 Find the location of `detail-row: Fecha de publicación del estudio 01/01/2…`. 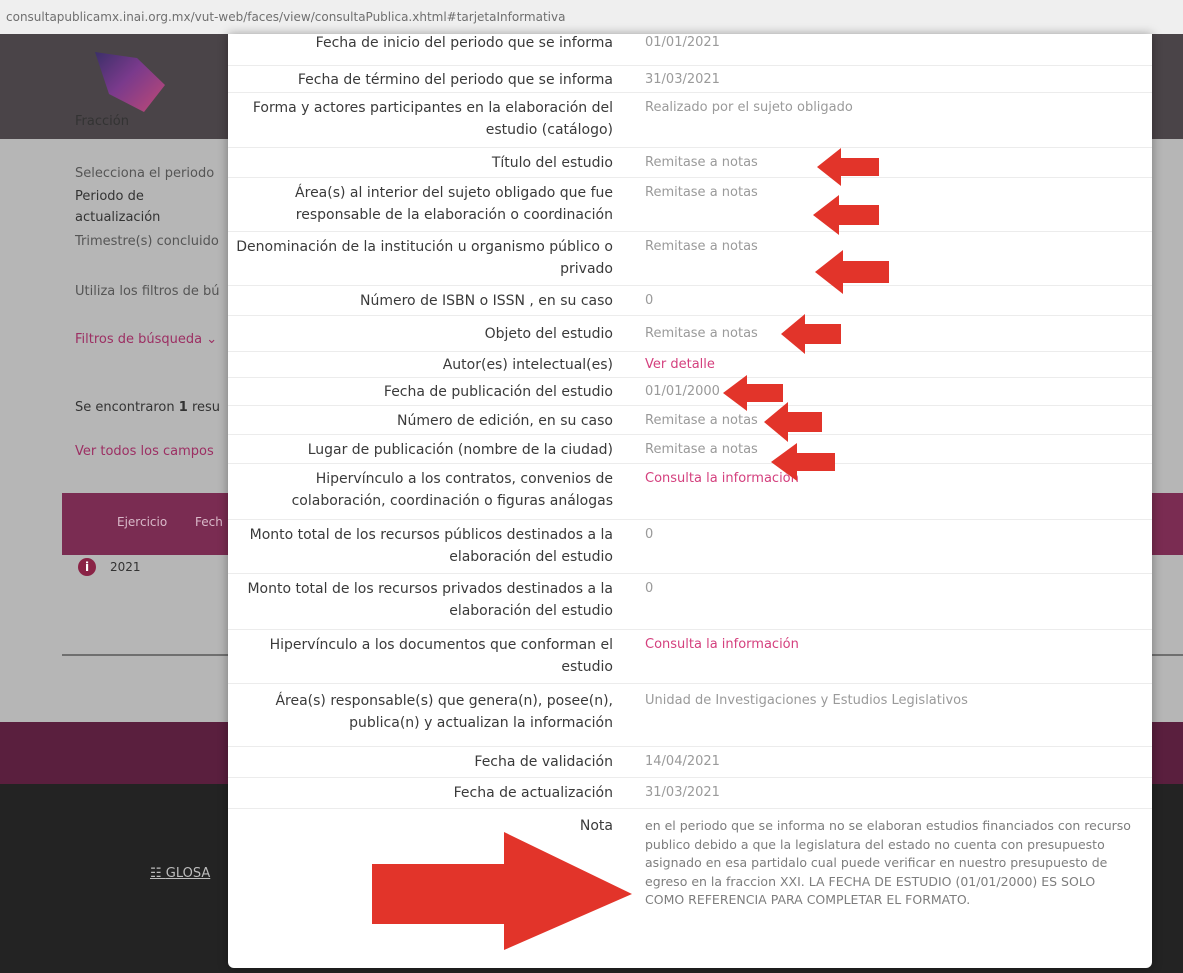

detail-row: Fecha de publicación del estudio 01/01/2… is located at coordinates (690, 391).